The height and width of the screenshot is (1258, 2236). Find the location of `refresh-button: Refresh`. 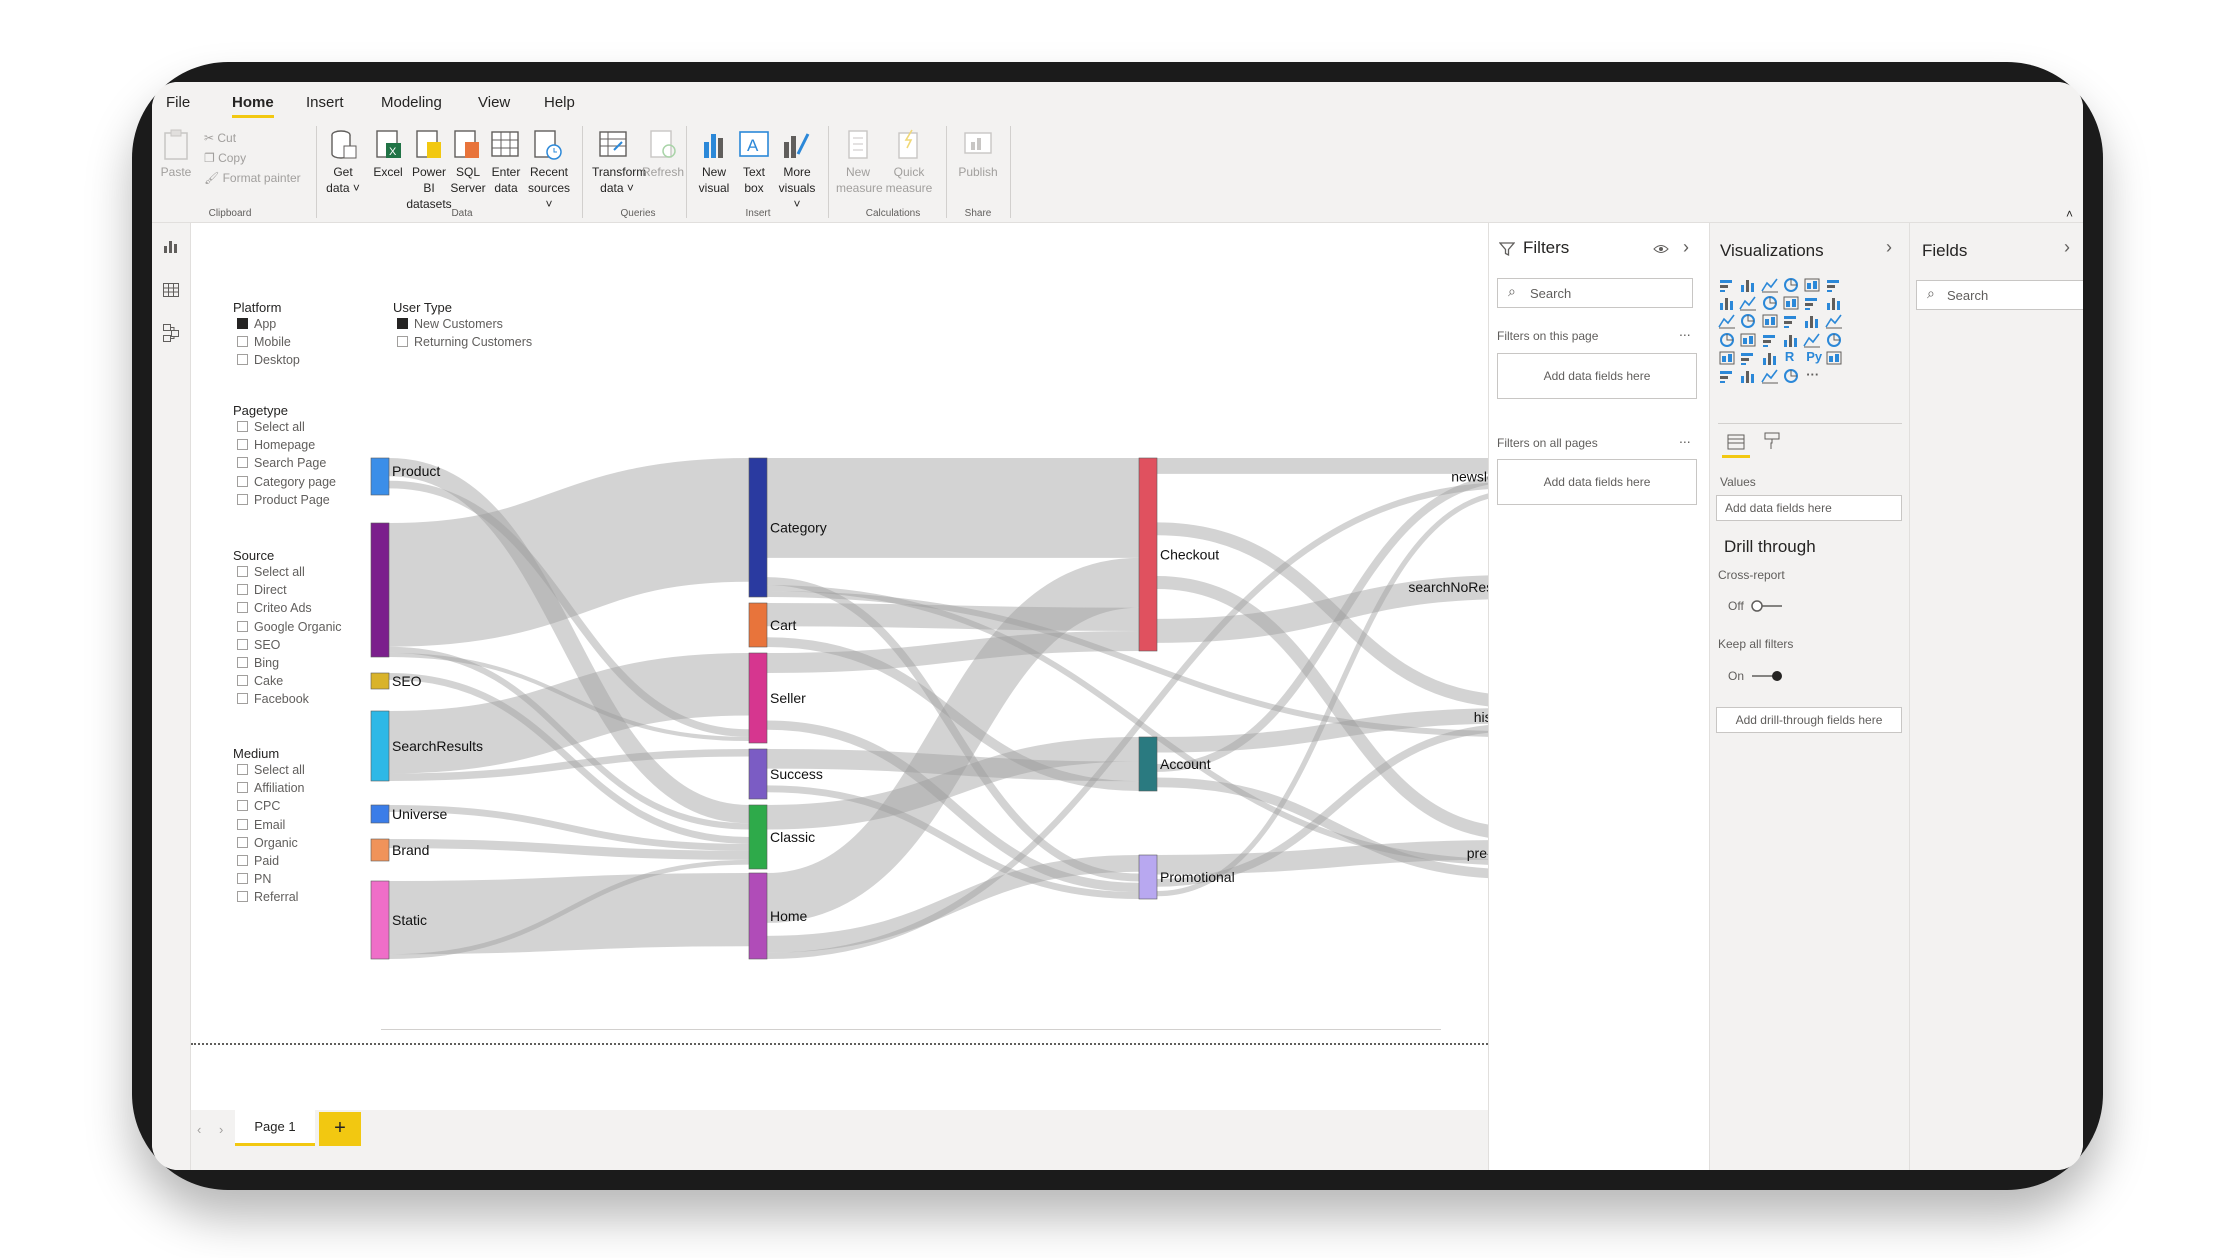

refresh-button: Refresh is located at coordinates (663, 172).